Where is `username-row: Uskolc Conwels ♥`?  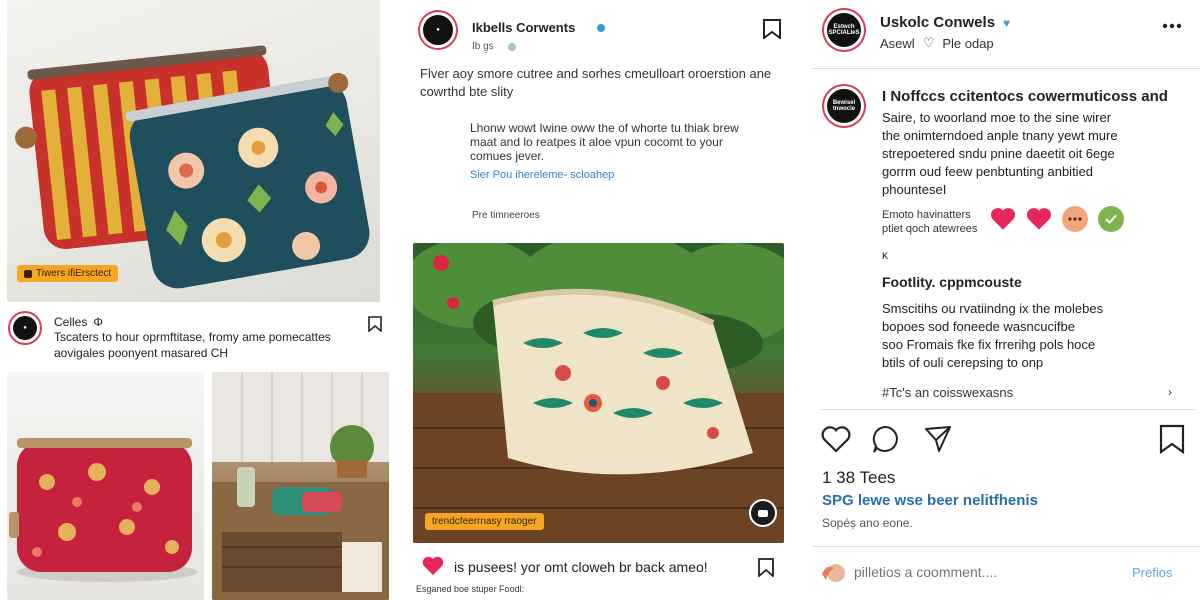
username-row: Uskolc Conwels ♥ is located at coordinates (945, 22).